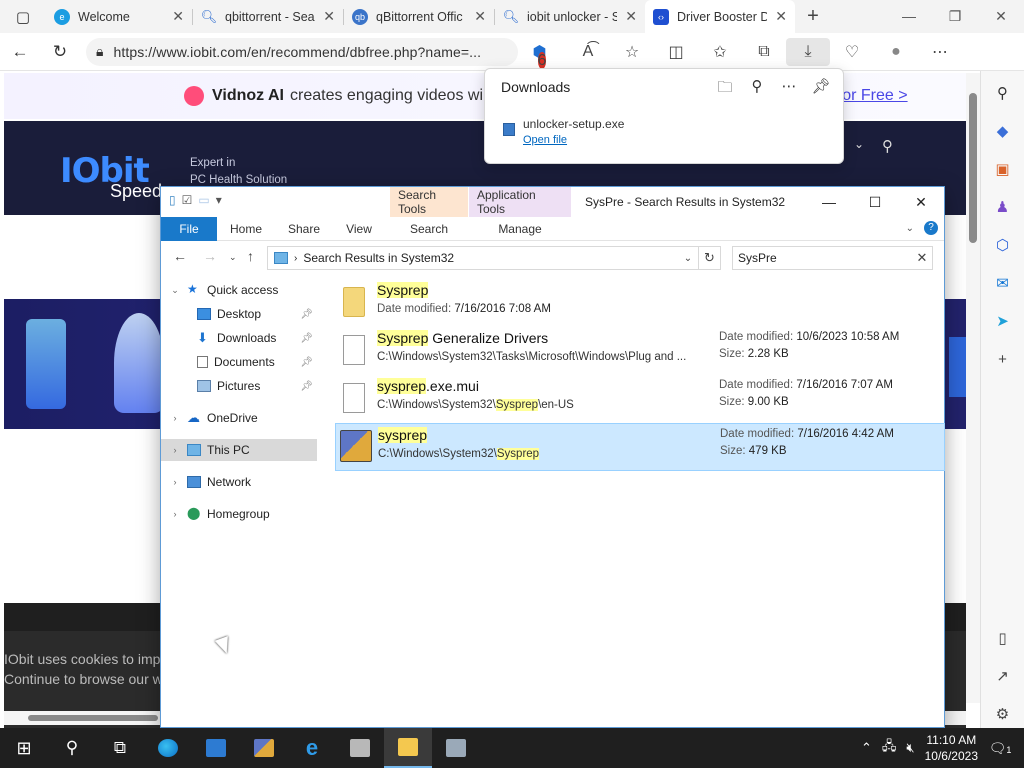  What do you see at coordinates (688, 258) in the screenshot?
I see `address-dropdown-icon: ⌄` at bounding box center [688, 258].